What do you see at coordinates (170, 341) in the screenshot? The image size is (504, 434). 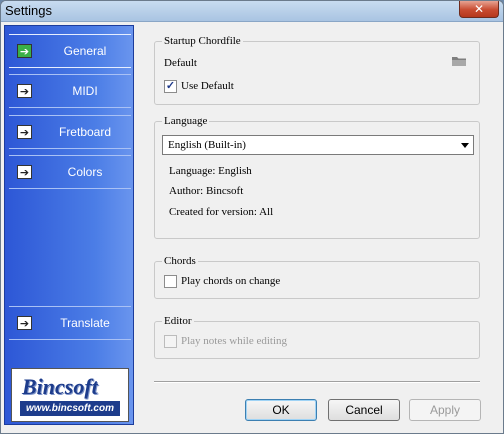 I see `play-notes-checkbox` at bounding box center [170, 341].